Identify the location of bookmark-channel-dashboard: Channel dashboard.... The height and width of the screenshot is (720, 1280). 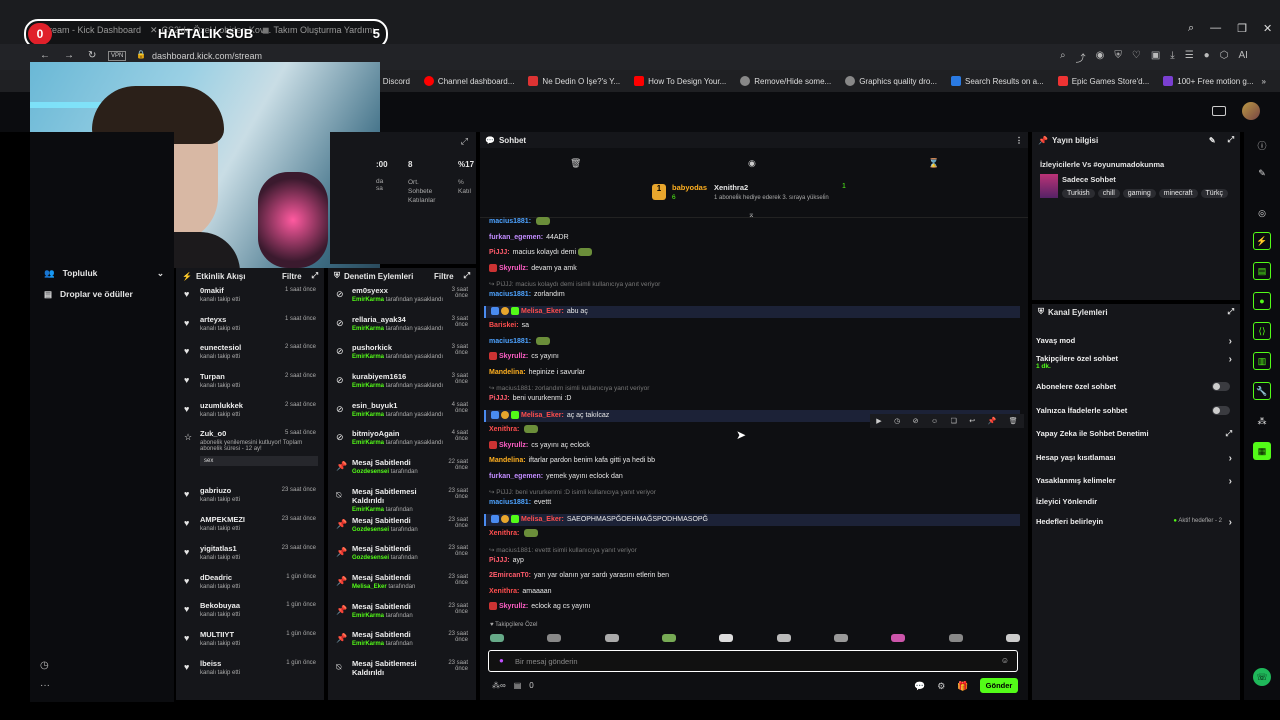
(468, 81).